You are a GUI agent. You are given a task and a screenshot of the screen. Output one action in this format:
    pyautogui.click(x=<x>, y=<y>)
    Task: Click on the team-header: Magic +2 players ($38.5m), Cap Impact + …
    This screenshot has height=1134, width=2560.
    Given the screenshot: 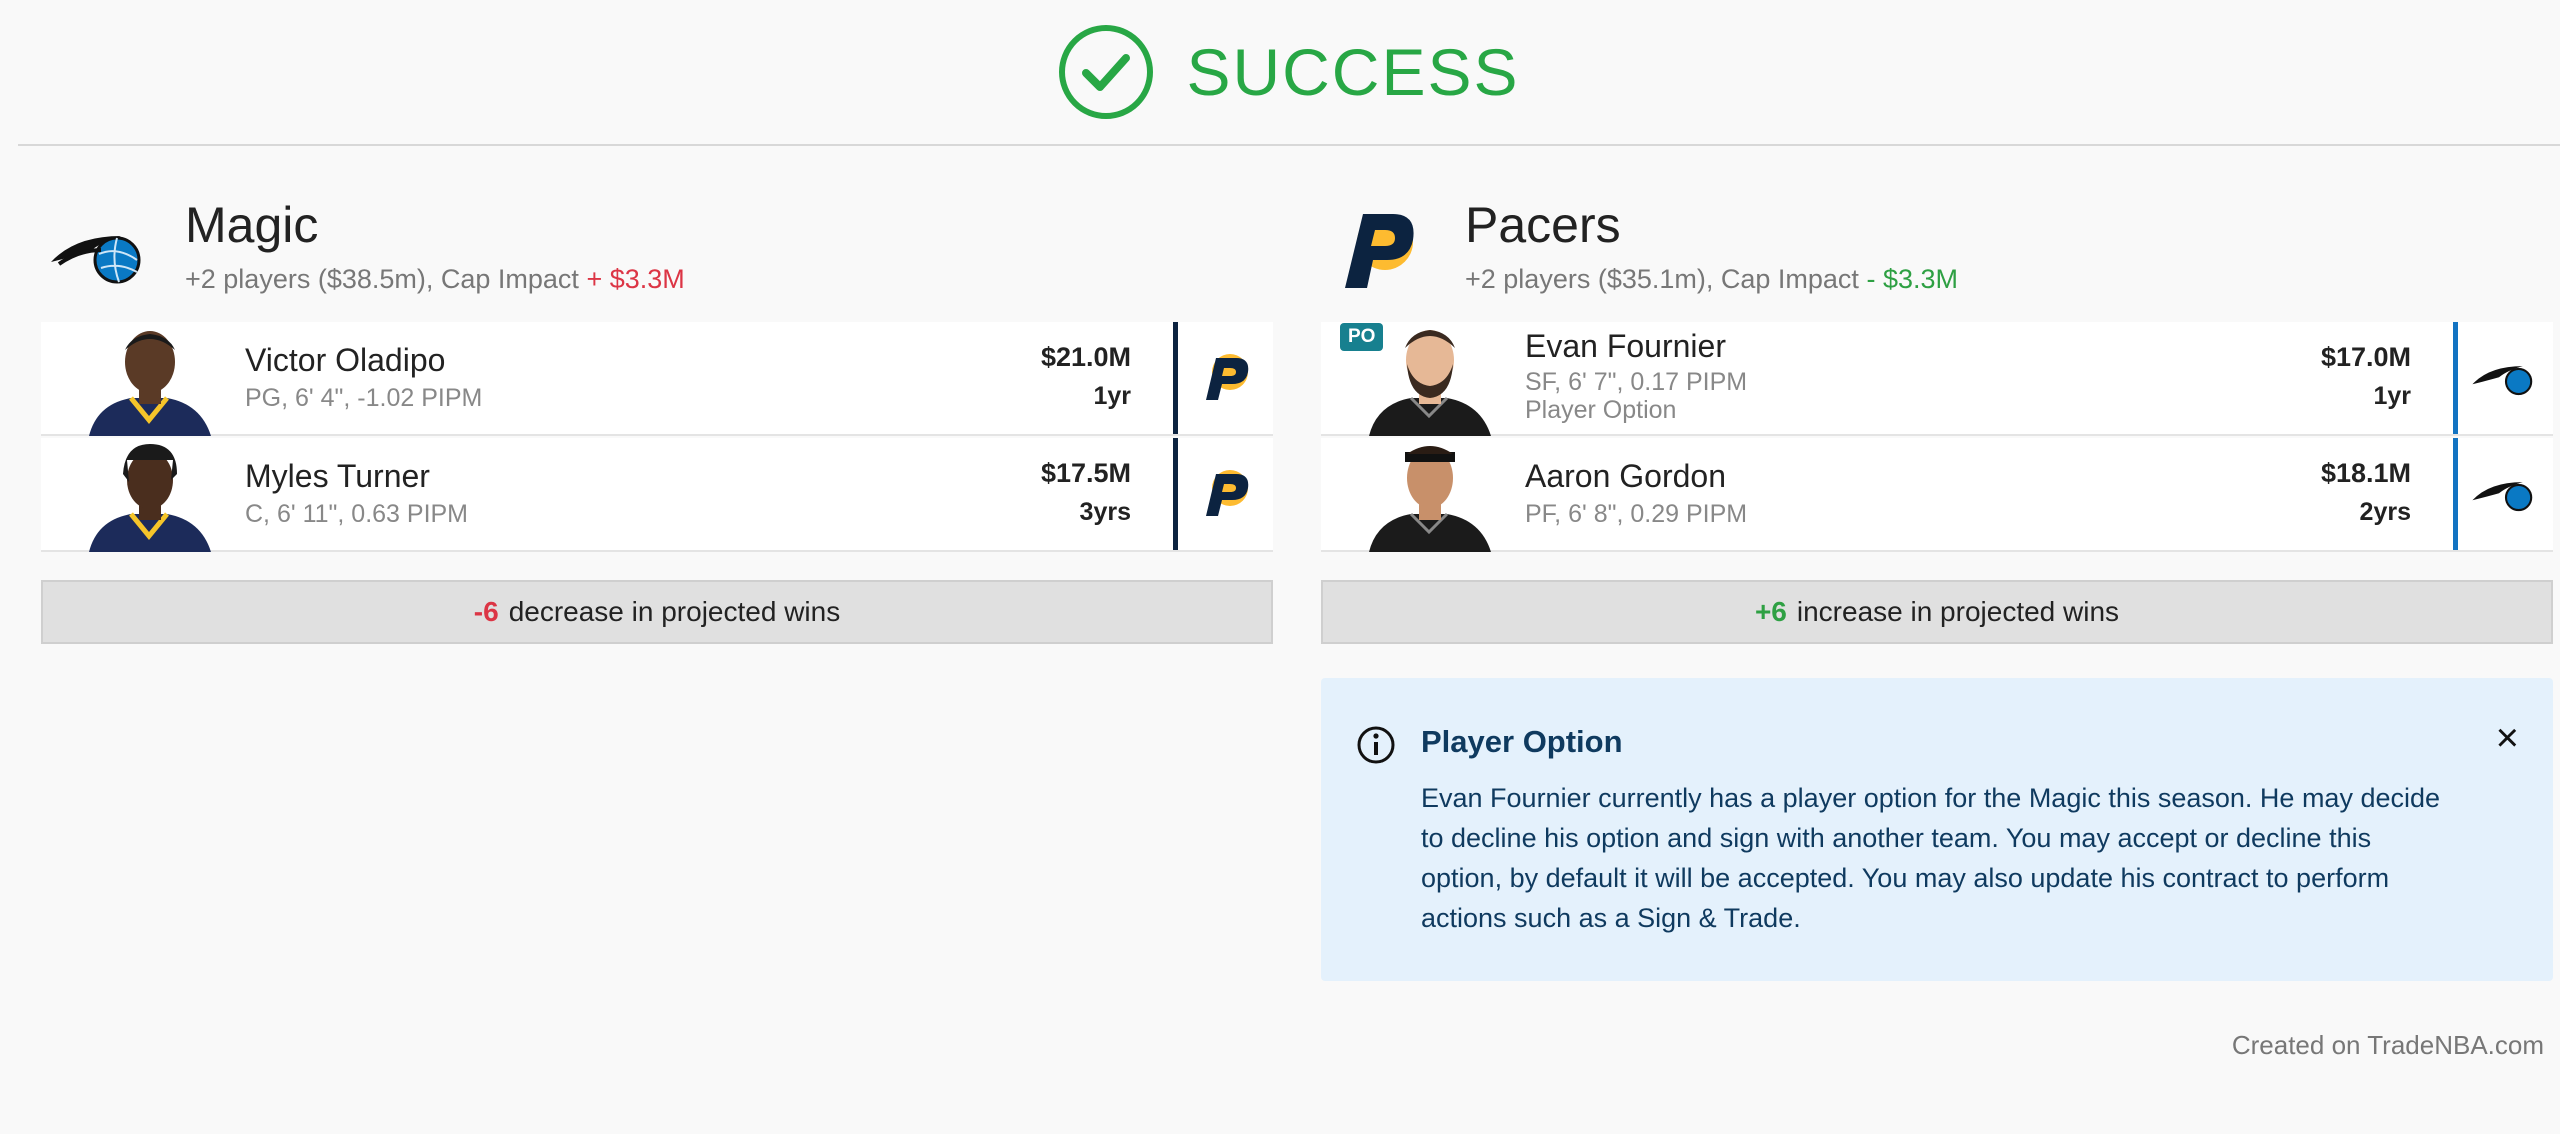 What is the action you would take?
    pyautogui.click(x=657, y=259)
    